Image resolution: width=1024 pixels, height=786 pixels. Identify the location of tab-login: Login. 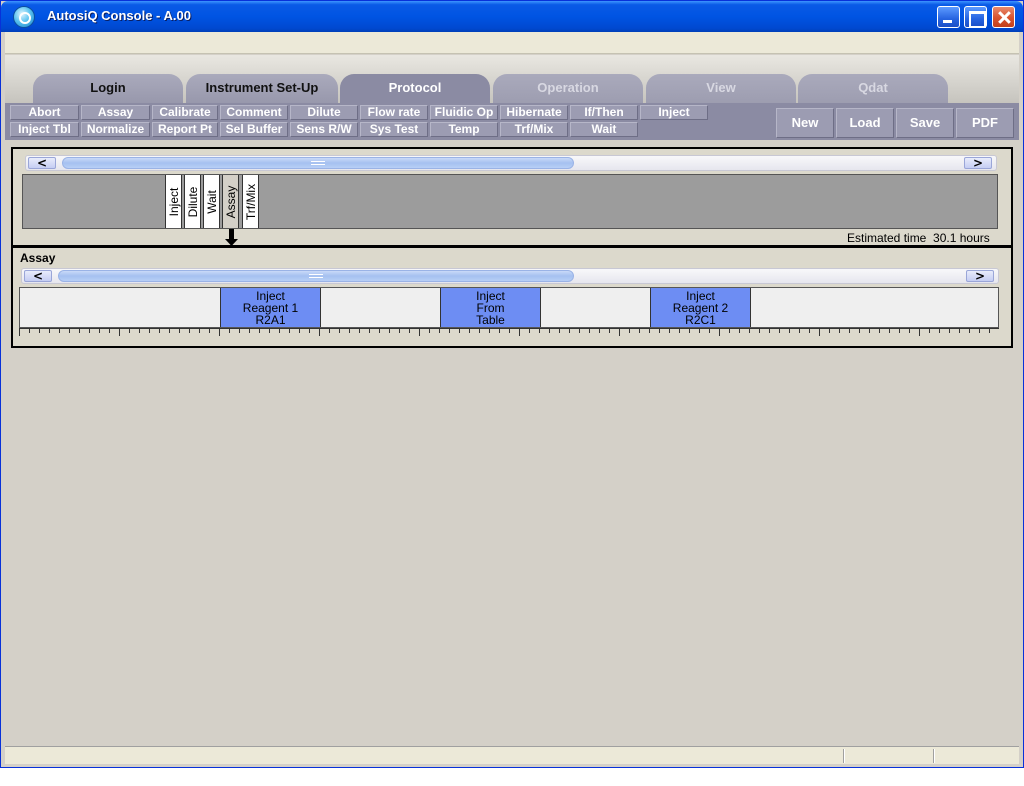
(108, 88).